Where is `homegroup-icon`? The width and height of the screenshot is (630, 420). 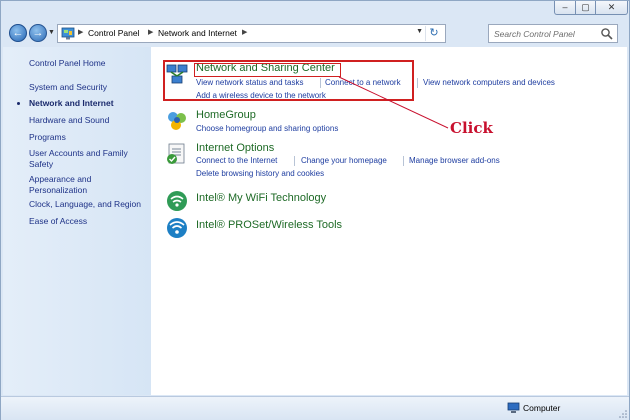 homegroup-icon is located at coordinates (177, 121).